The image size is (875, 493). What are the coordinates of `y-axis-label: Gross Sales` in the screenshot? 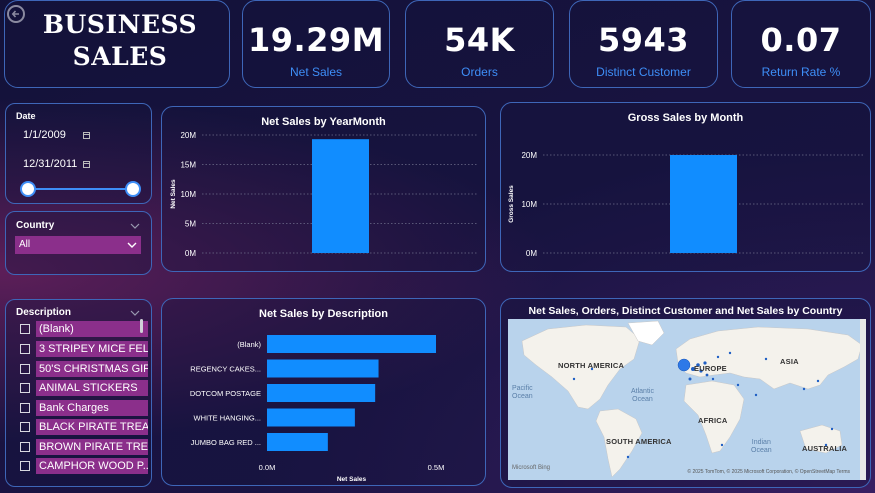 It's located at (511, 204).